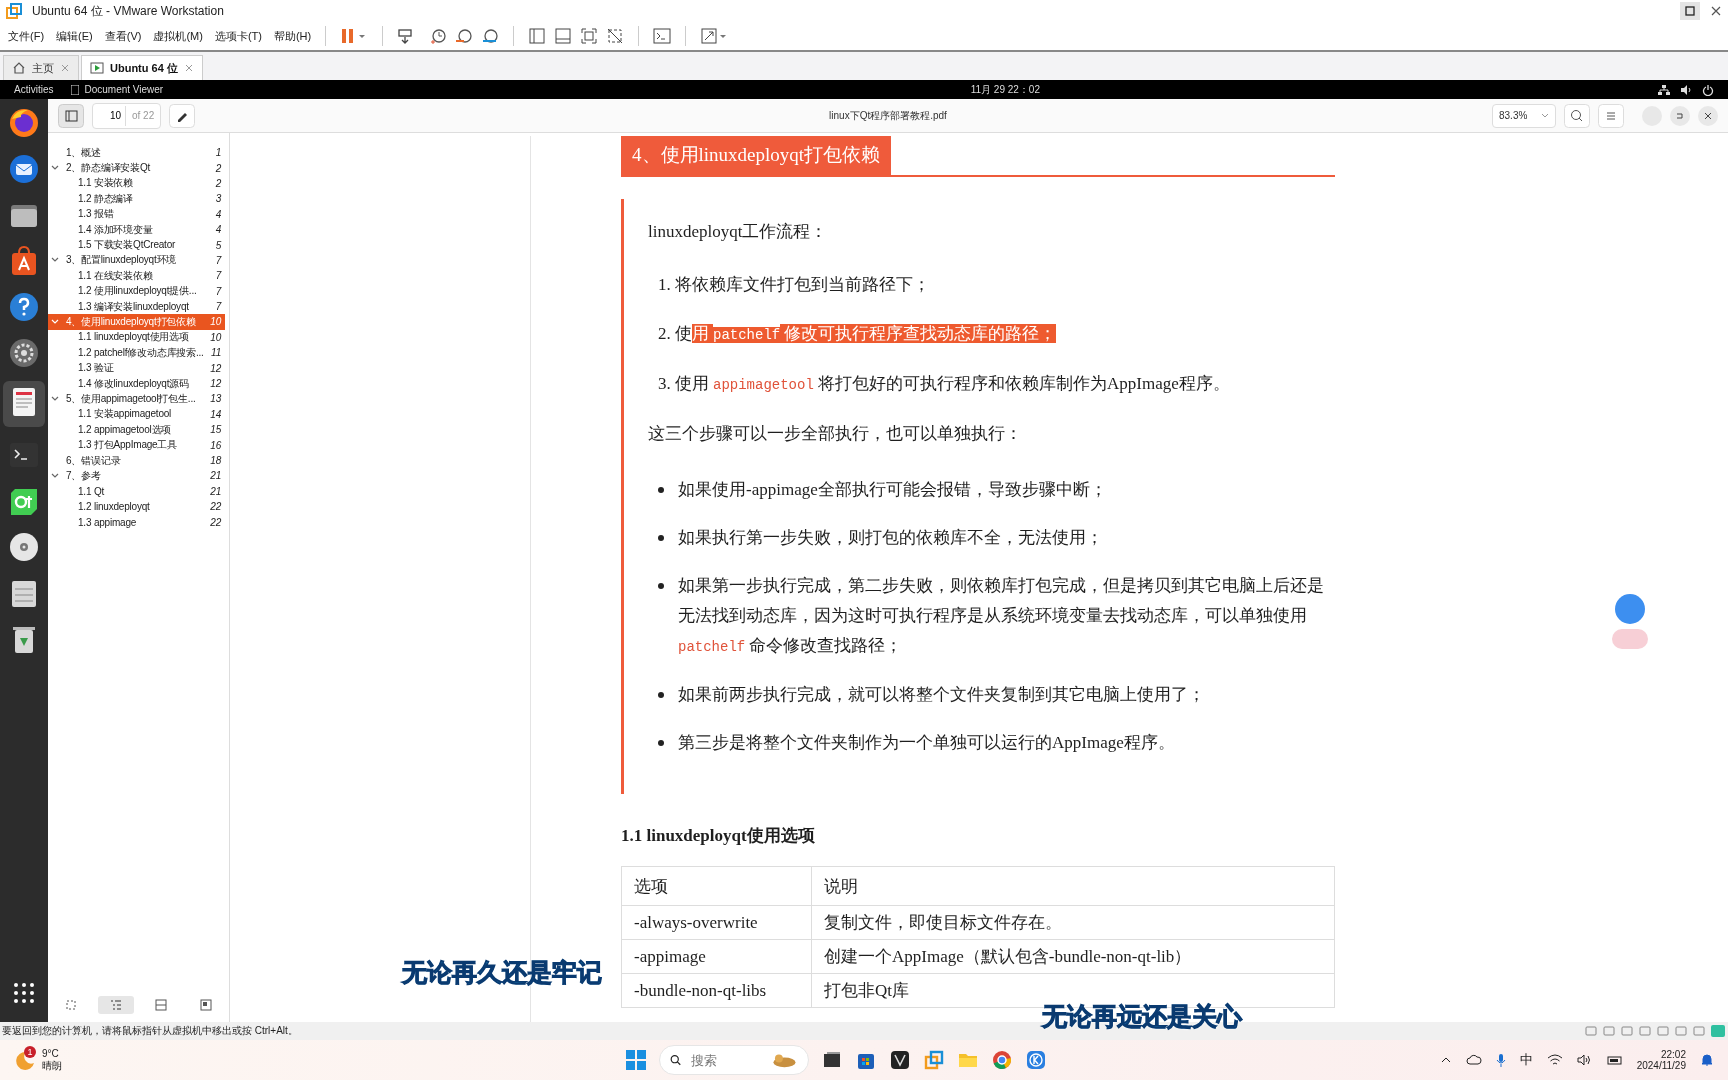 The image size is (1728, 1080). What do you see at coordinates (1036, 1060) in the screenshot?
I see `k-app-icon` at bounding box center [1036, 1060].